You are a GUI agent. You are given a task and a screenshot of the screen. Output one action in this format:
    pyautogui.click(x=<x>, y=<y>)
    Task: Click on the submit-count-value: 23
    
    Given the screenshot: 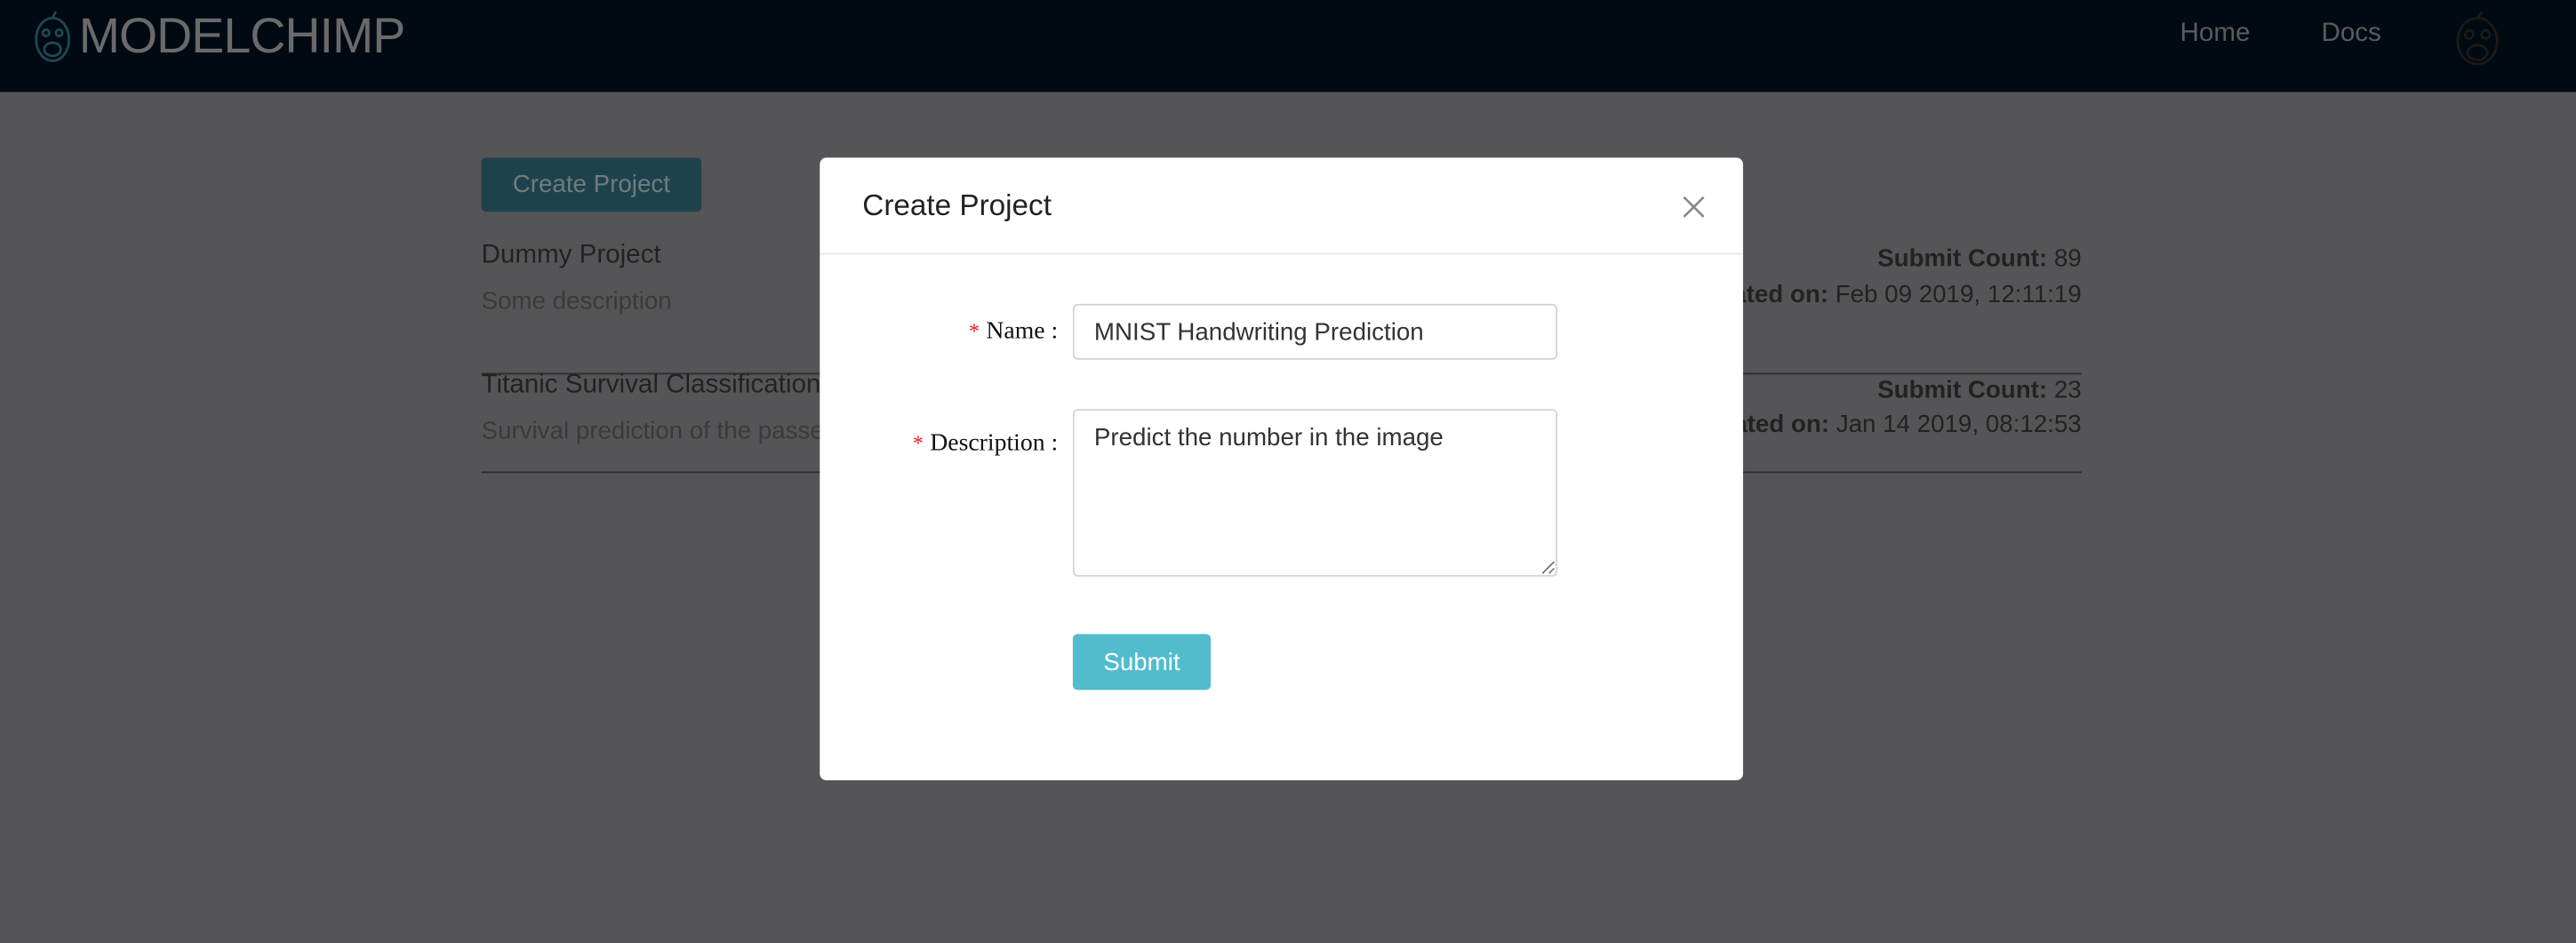 What is the action you would take?
    pyautogui.click(x=2067, y=390)
    